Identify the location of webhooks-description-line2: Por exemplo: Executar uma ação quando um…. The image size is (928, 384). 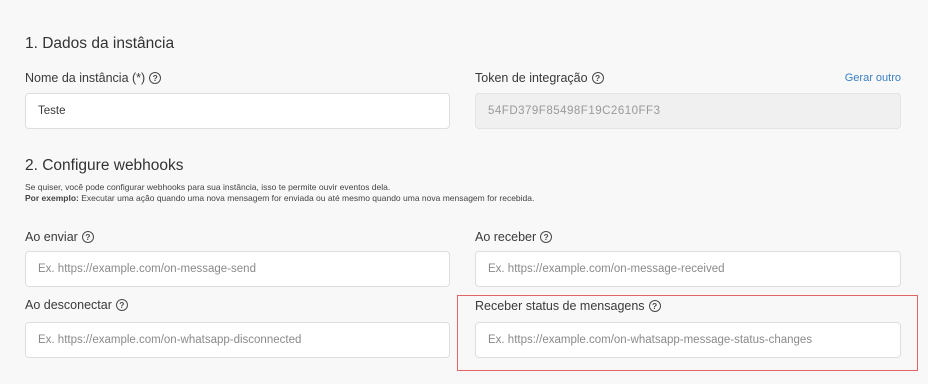
(279, 198).